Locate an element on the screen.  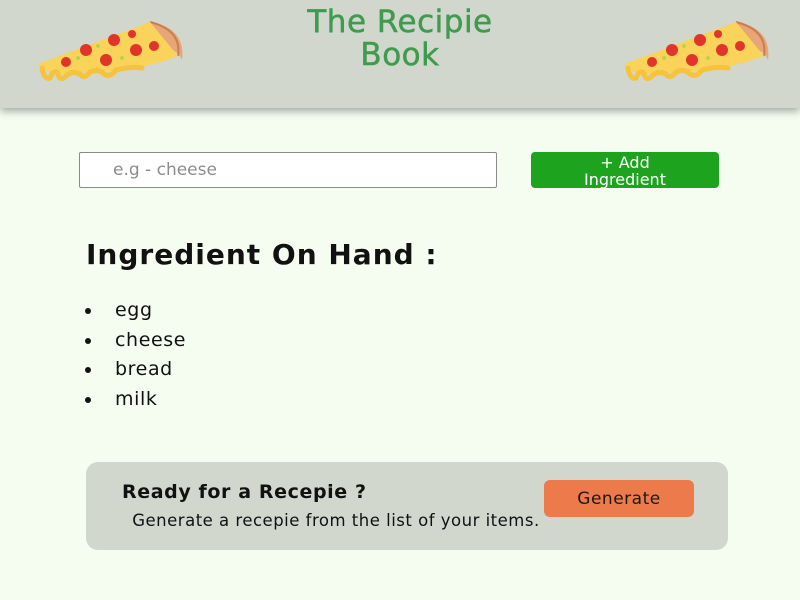
add-ingredient-button: + Add Ingredient is located at coordinates (625, 170).